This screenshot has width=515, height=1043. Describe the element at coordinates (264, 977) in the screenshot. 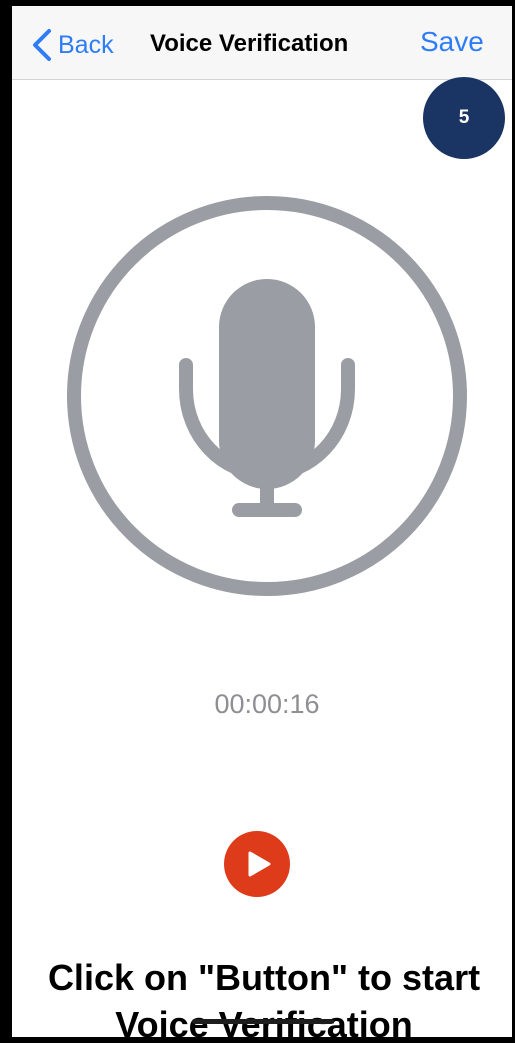

I see `instruction-line-1: Click on "Button" to start` at that location.